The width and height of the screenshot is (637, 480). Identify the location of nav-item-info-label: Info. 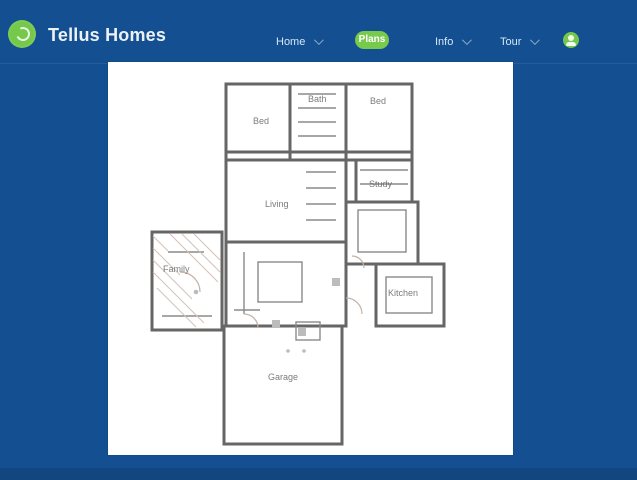
(444, 42).